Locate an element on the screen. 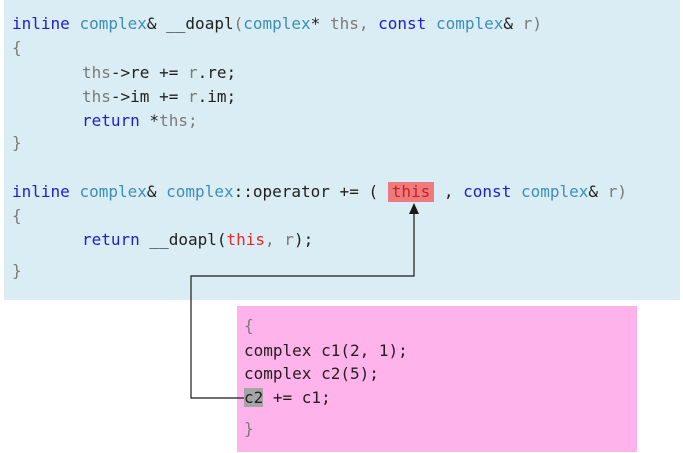 The height and width of the screenshot is (453, 683). arrow-head is located at coordinates (414, 208).